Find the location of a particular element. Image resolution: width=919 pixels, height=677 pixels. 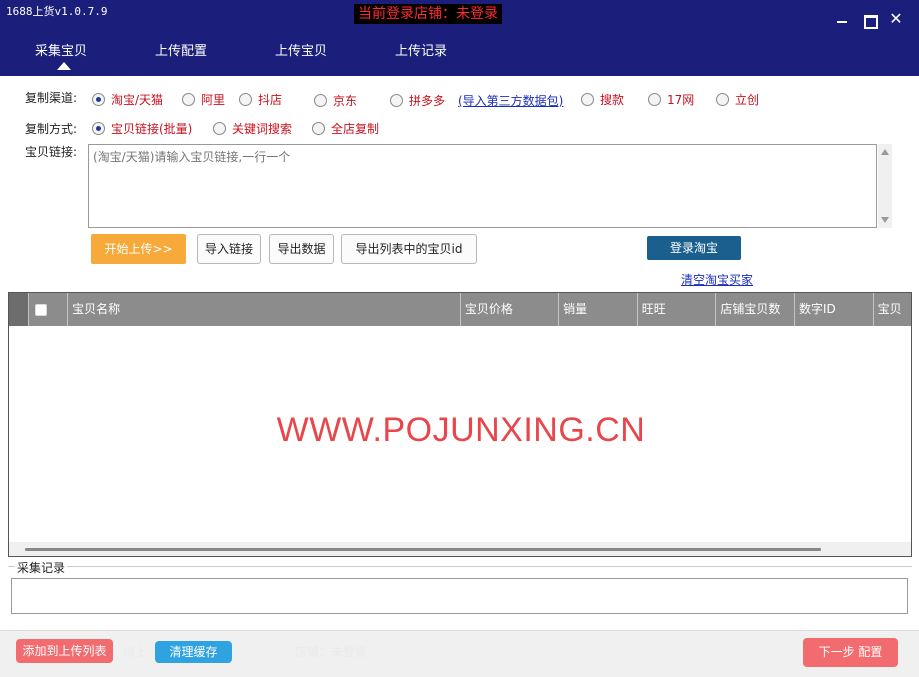

radio-label: 阿里 is located at coordinates (213, 99).